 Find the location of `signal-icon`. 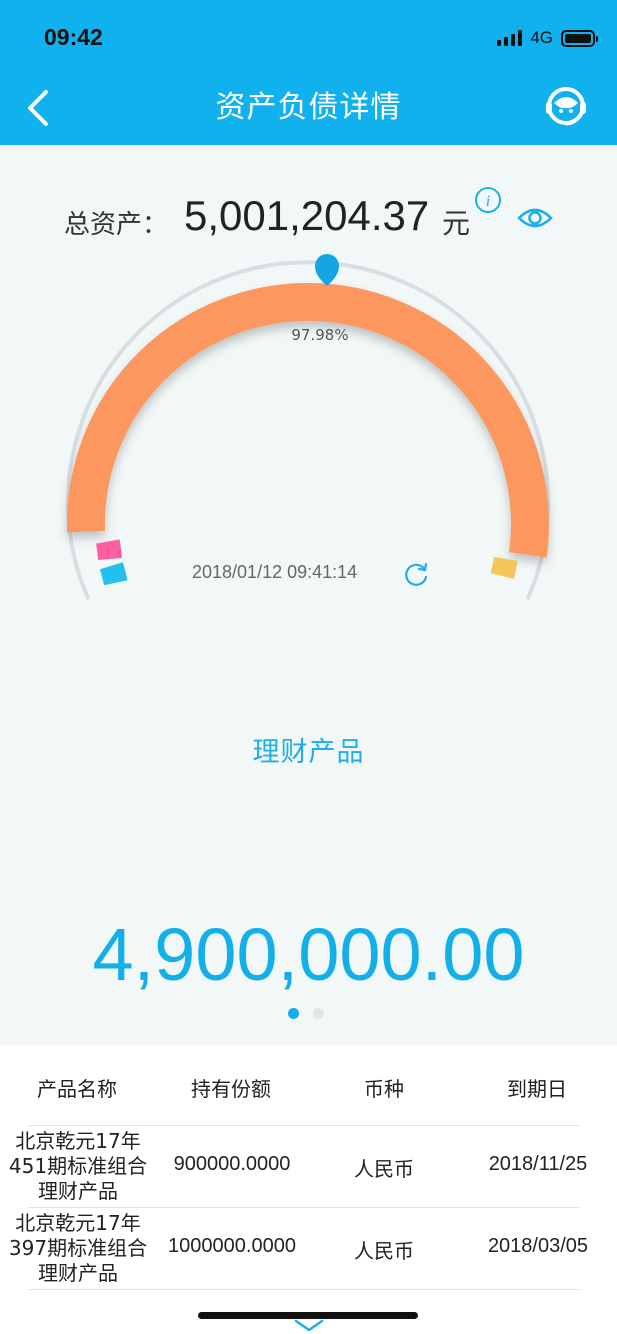

signal-icon is located at coordinates (510, 38).